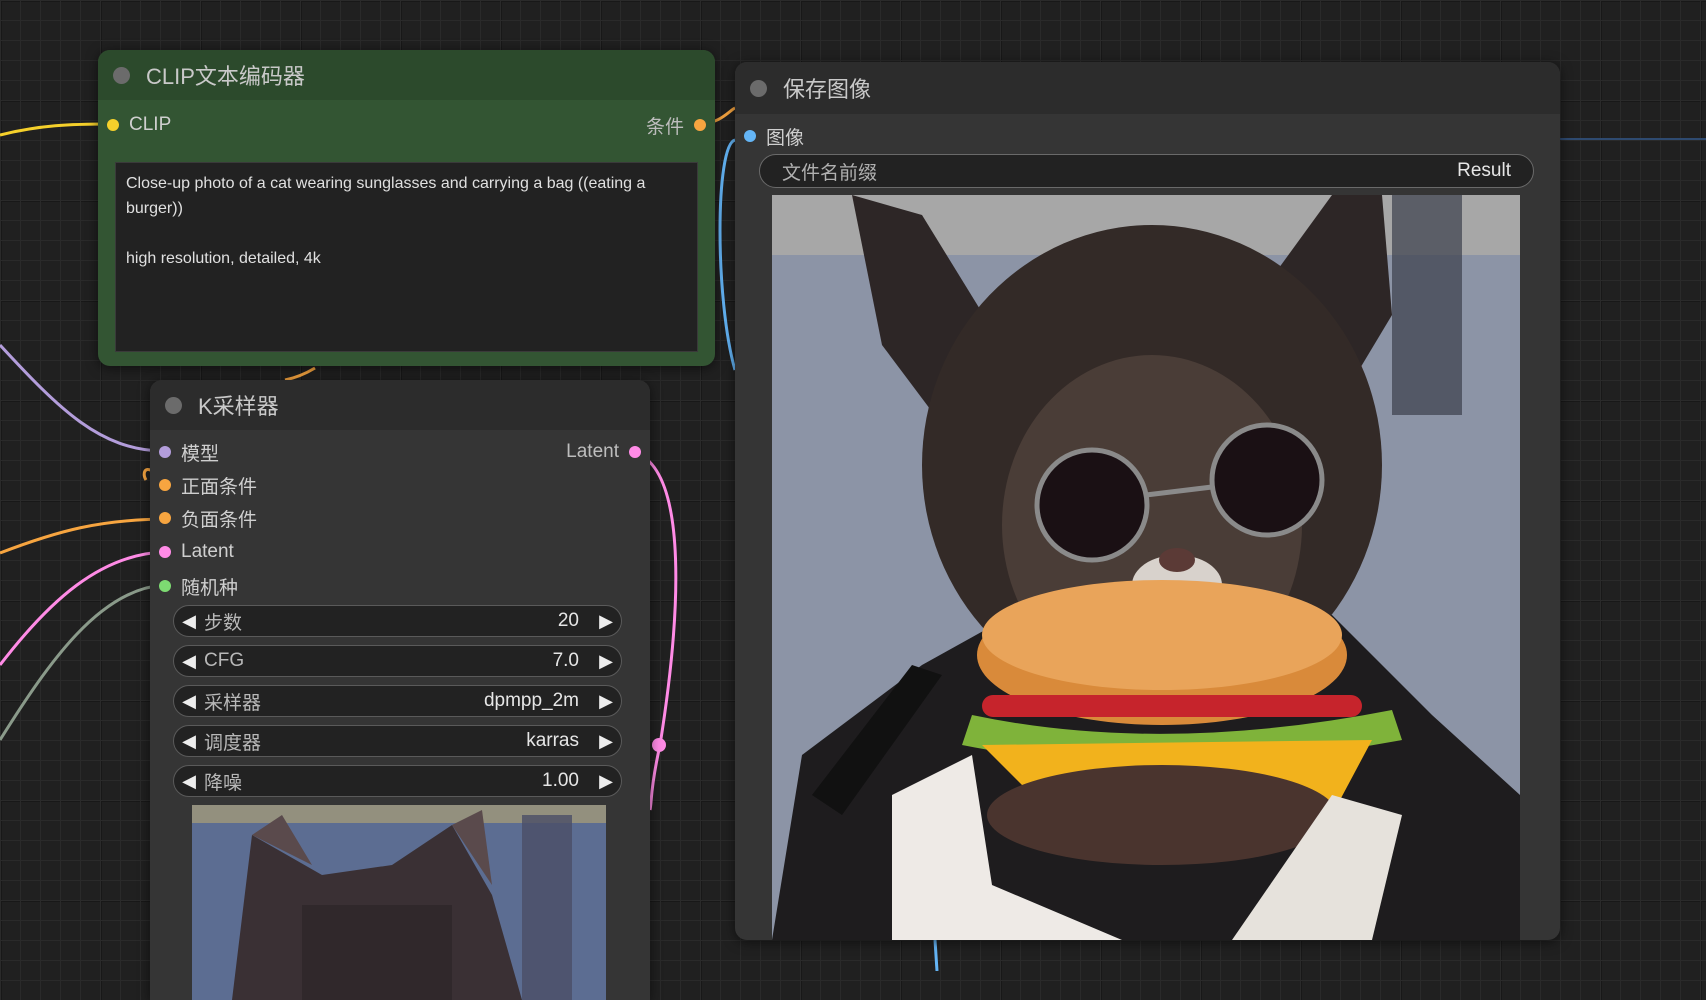  What do you see at coordinates (592, 451) in the screenshot?
I see `latent-output-label: Latent` at bounding box center [592, 451].